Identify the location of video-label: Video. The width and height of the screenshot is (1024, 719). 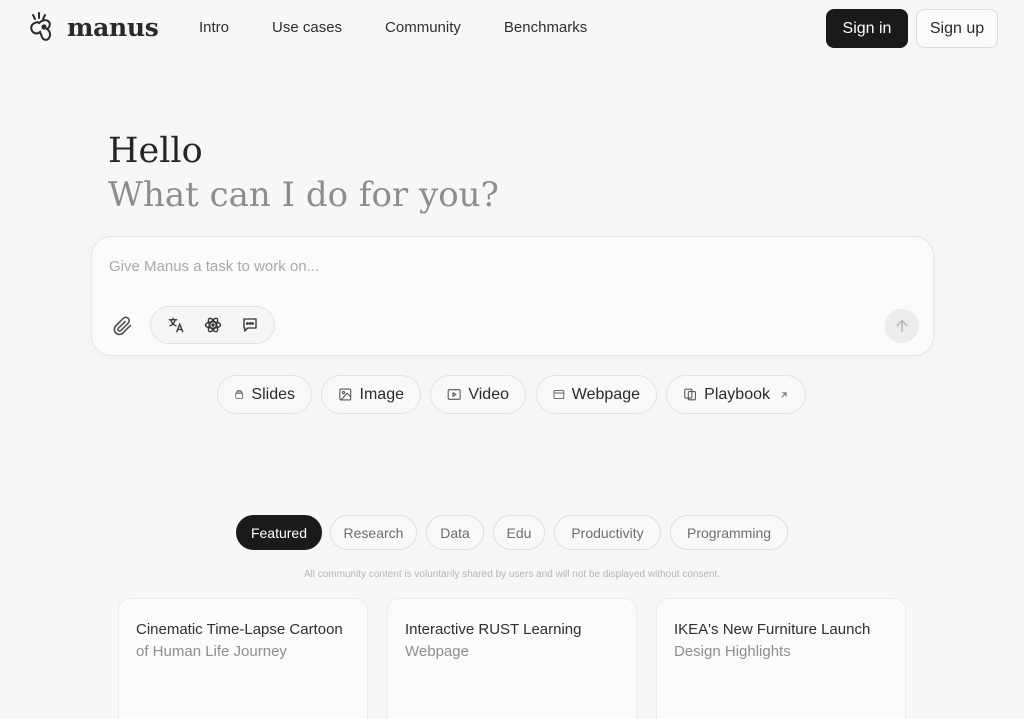
(488, 394).